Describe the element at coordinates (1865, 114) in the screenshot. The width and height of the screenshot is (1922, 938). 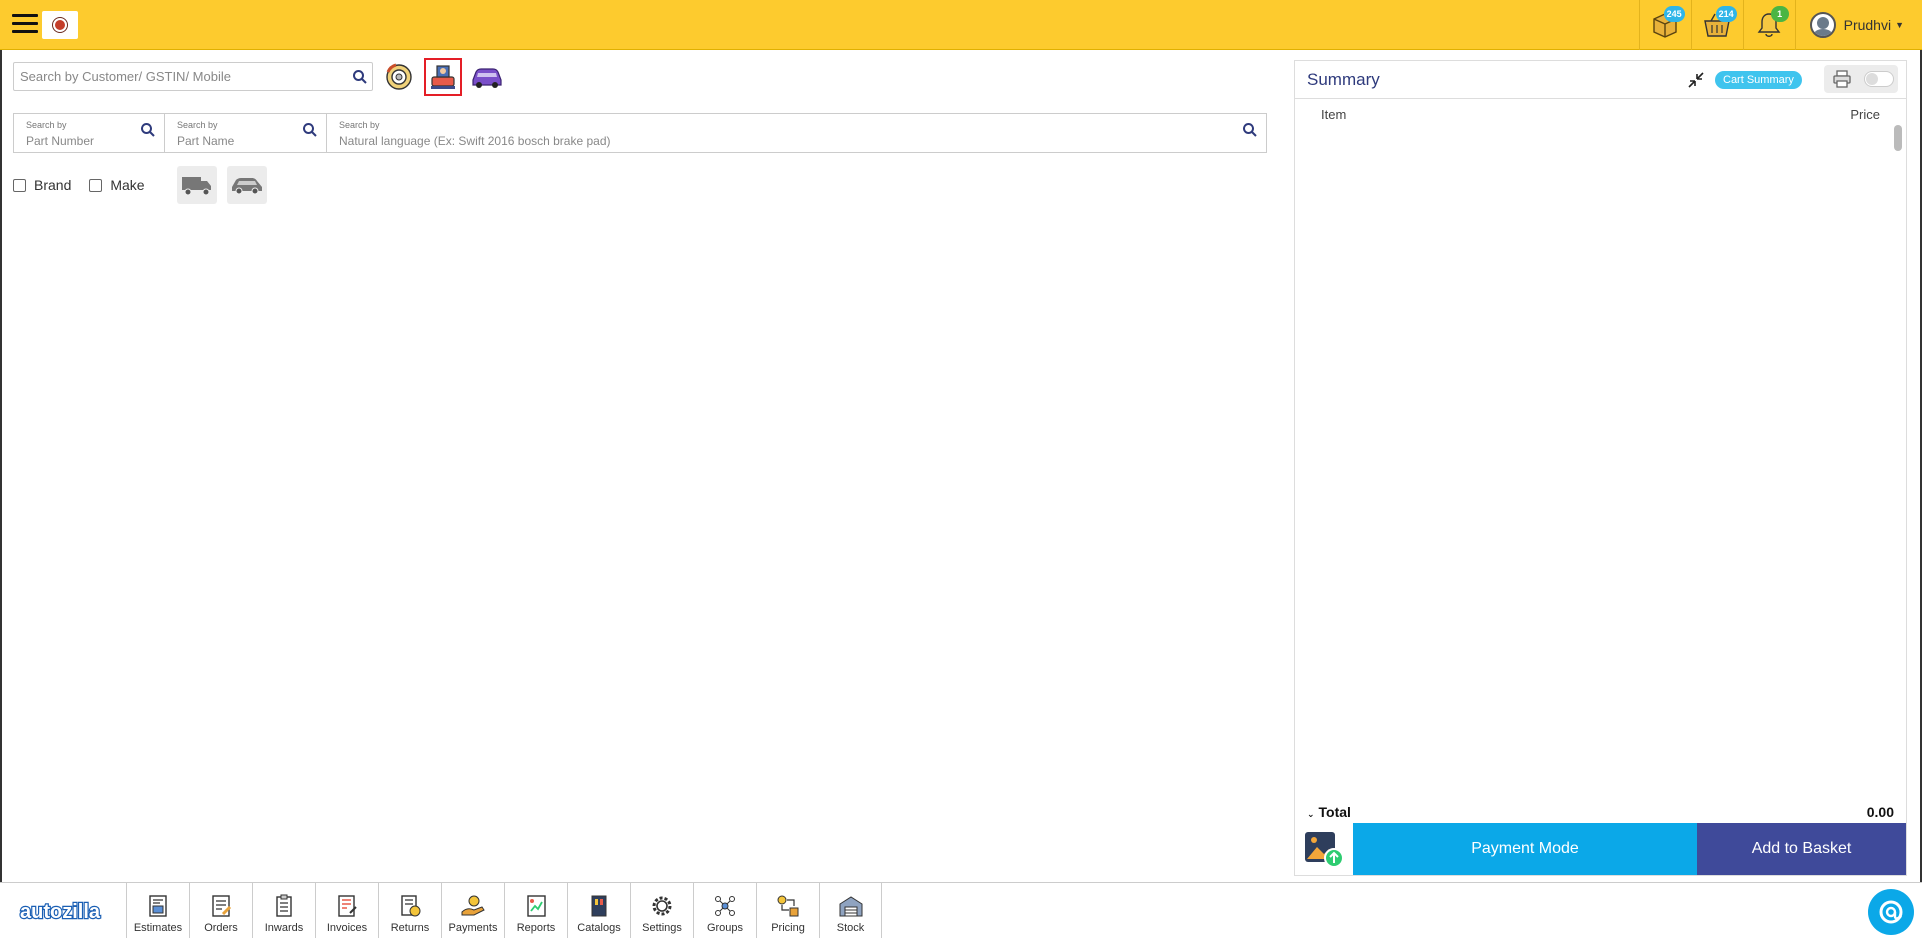
I see `price-column-header: Price` at that location.